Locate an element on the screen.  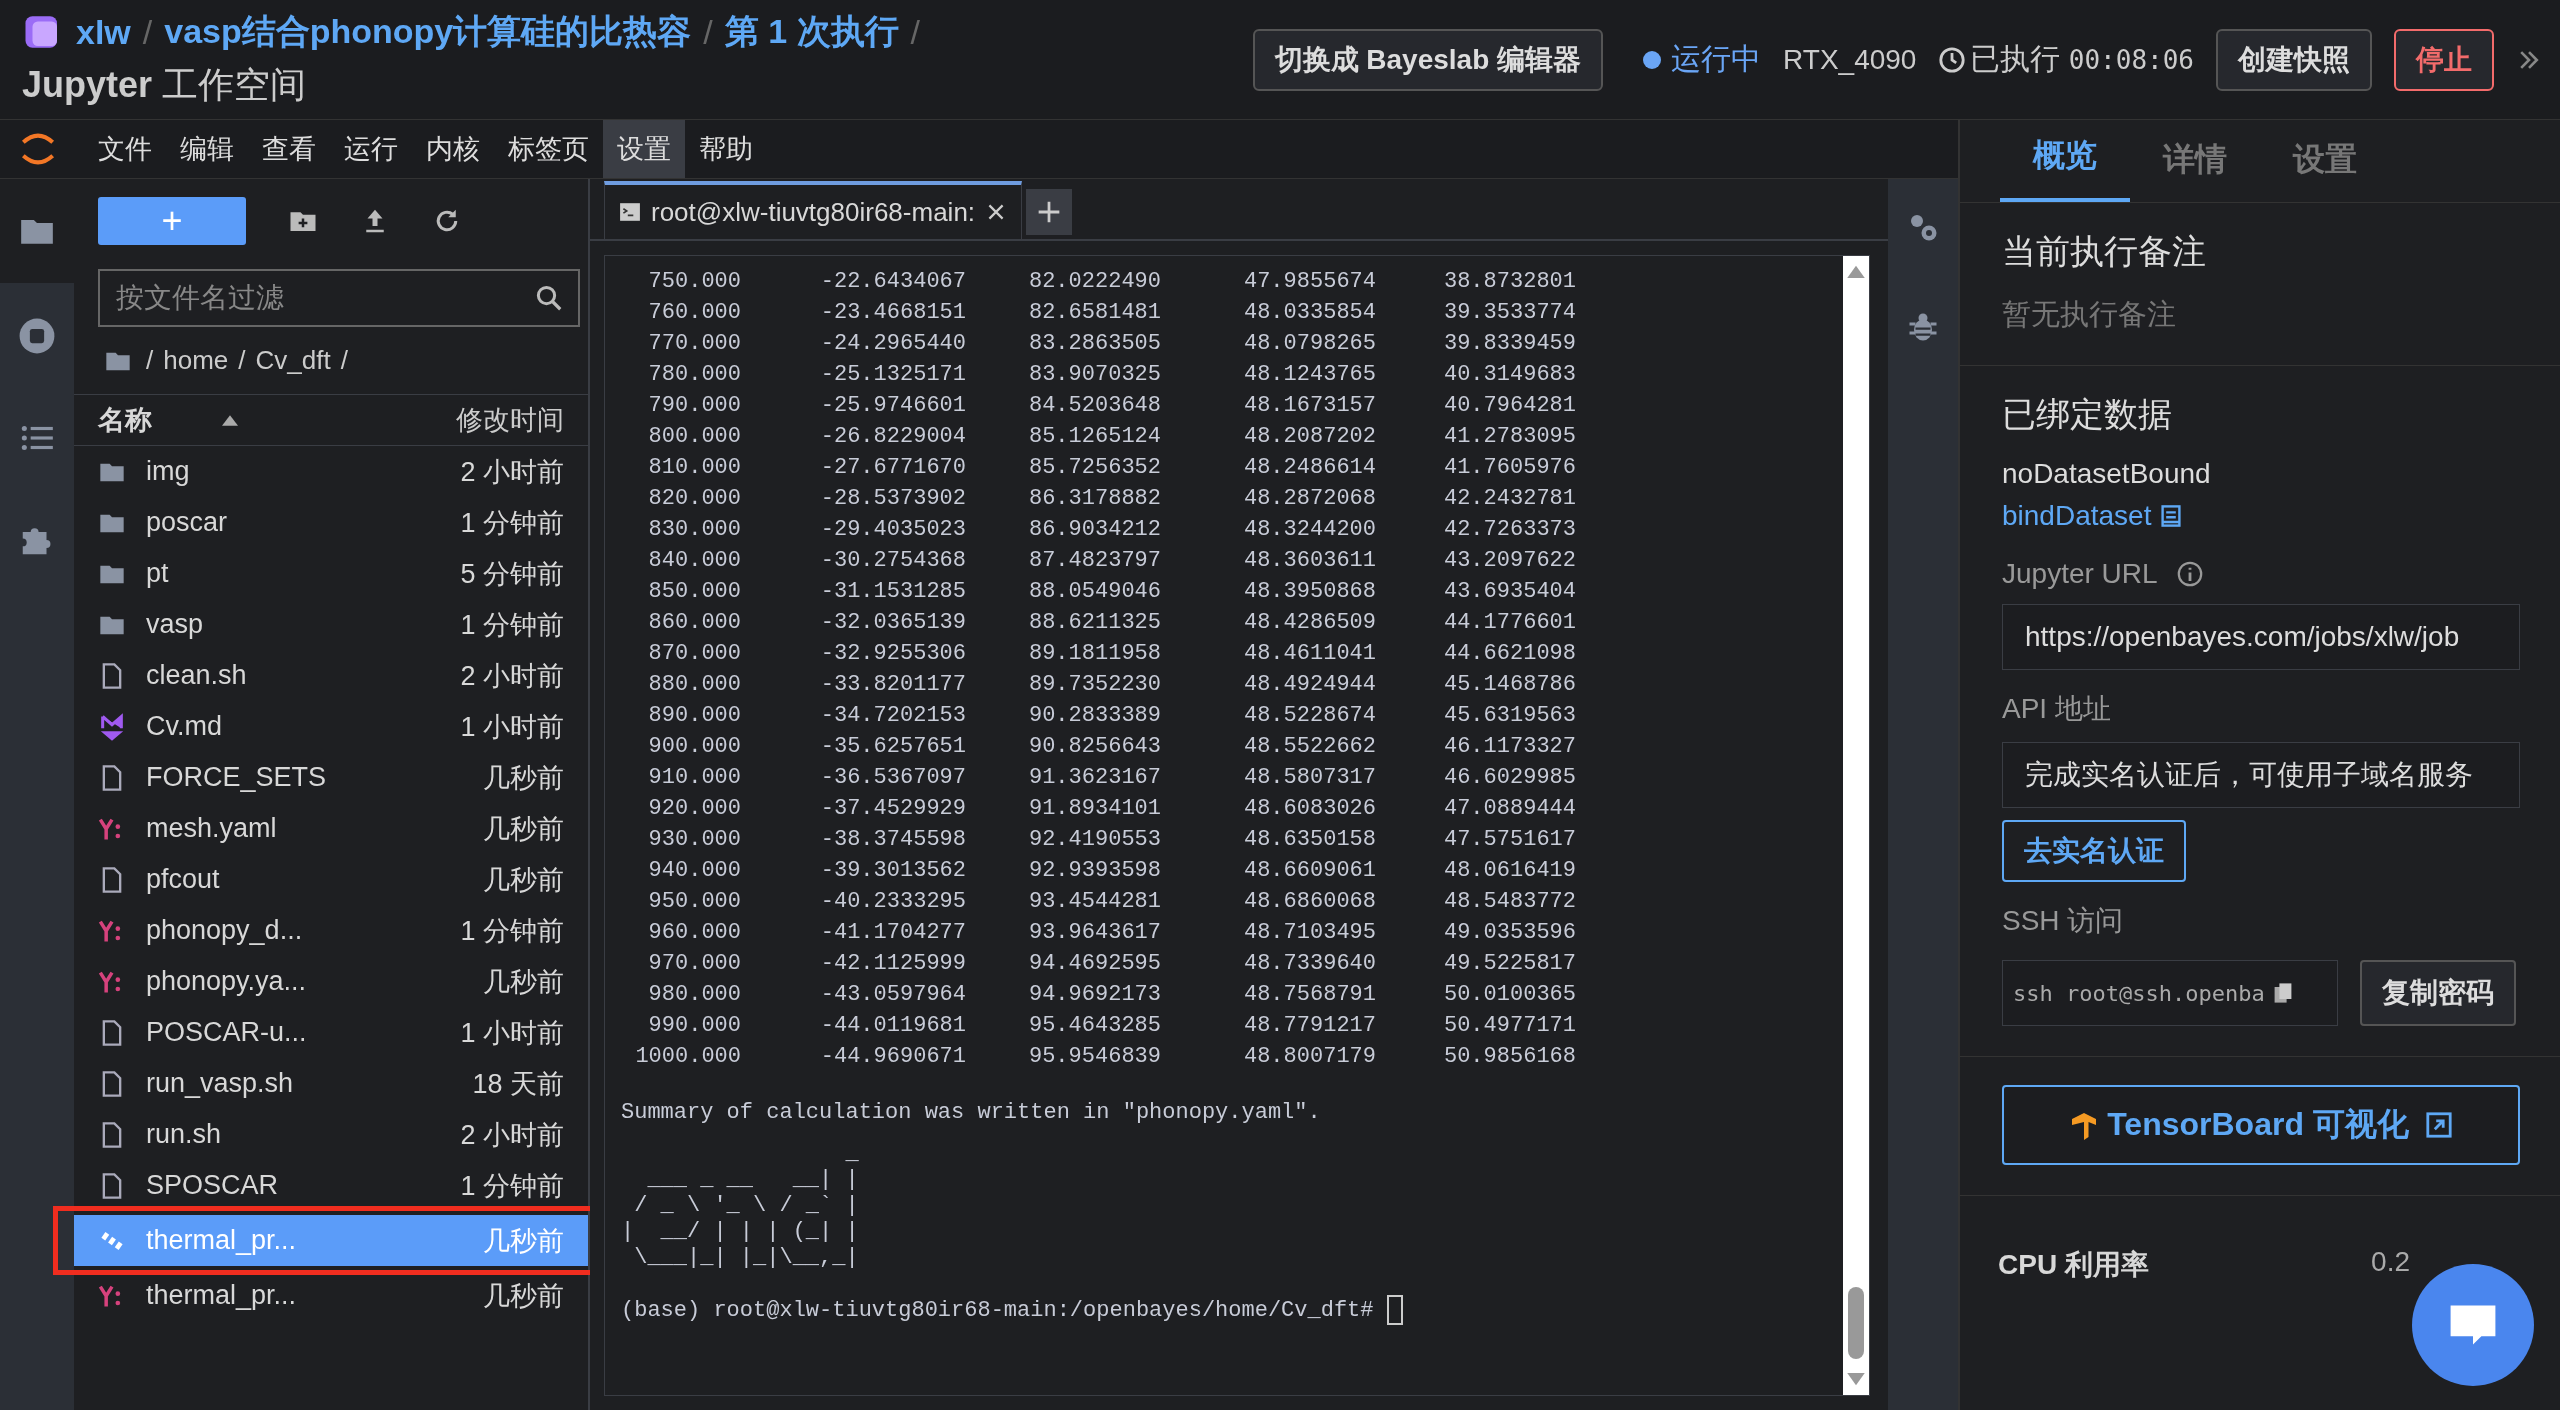
panel-tab: 设置 is located at coordinates (2325, 170).